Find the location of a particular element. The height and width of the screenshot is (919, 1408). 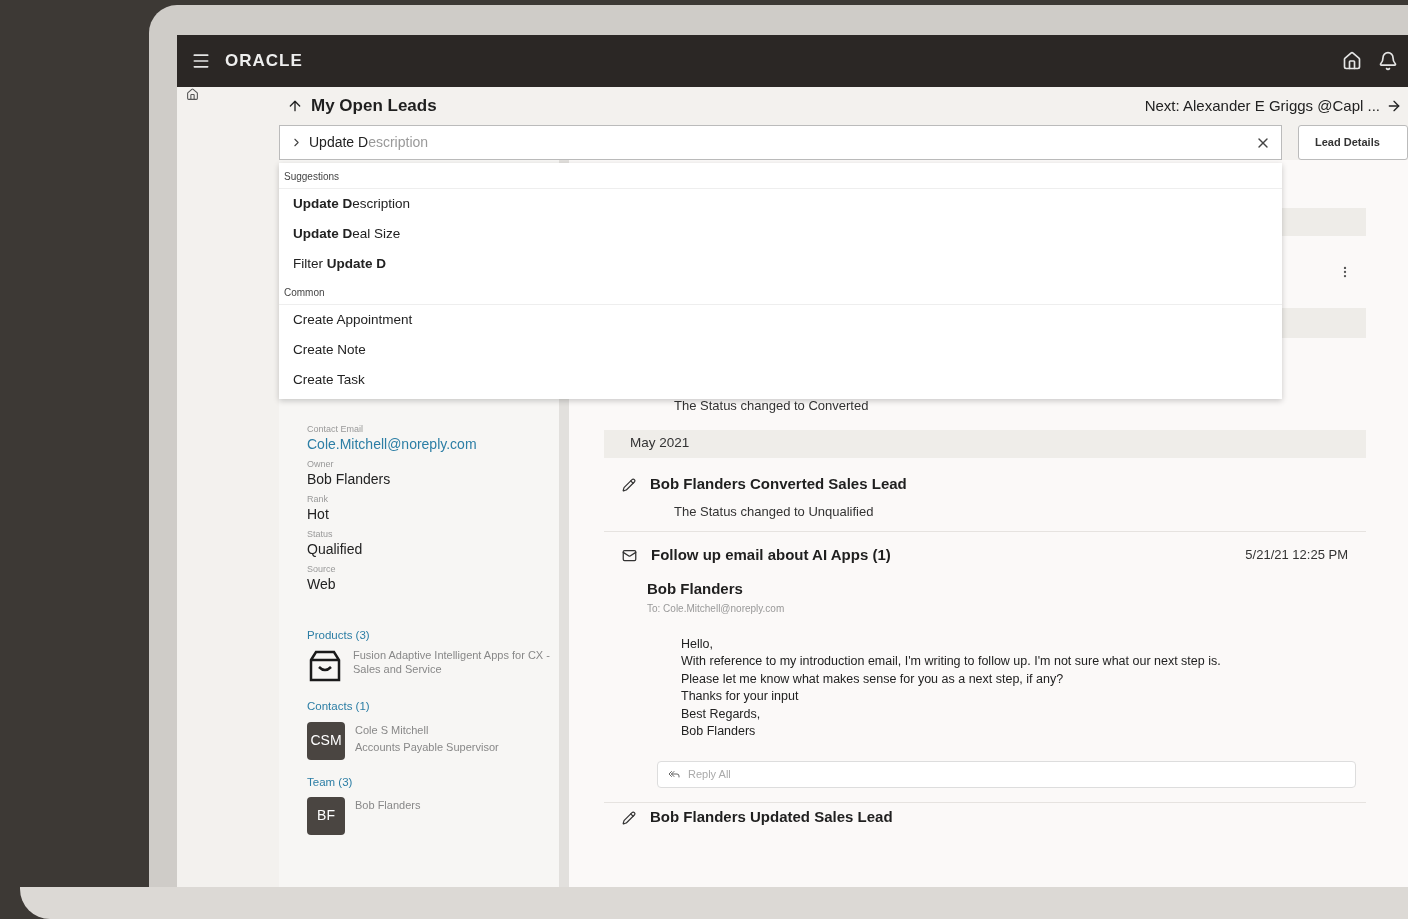

suggestion-item: Filter Update D is located at coordinates (780, 264).